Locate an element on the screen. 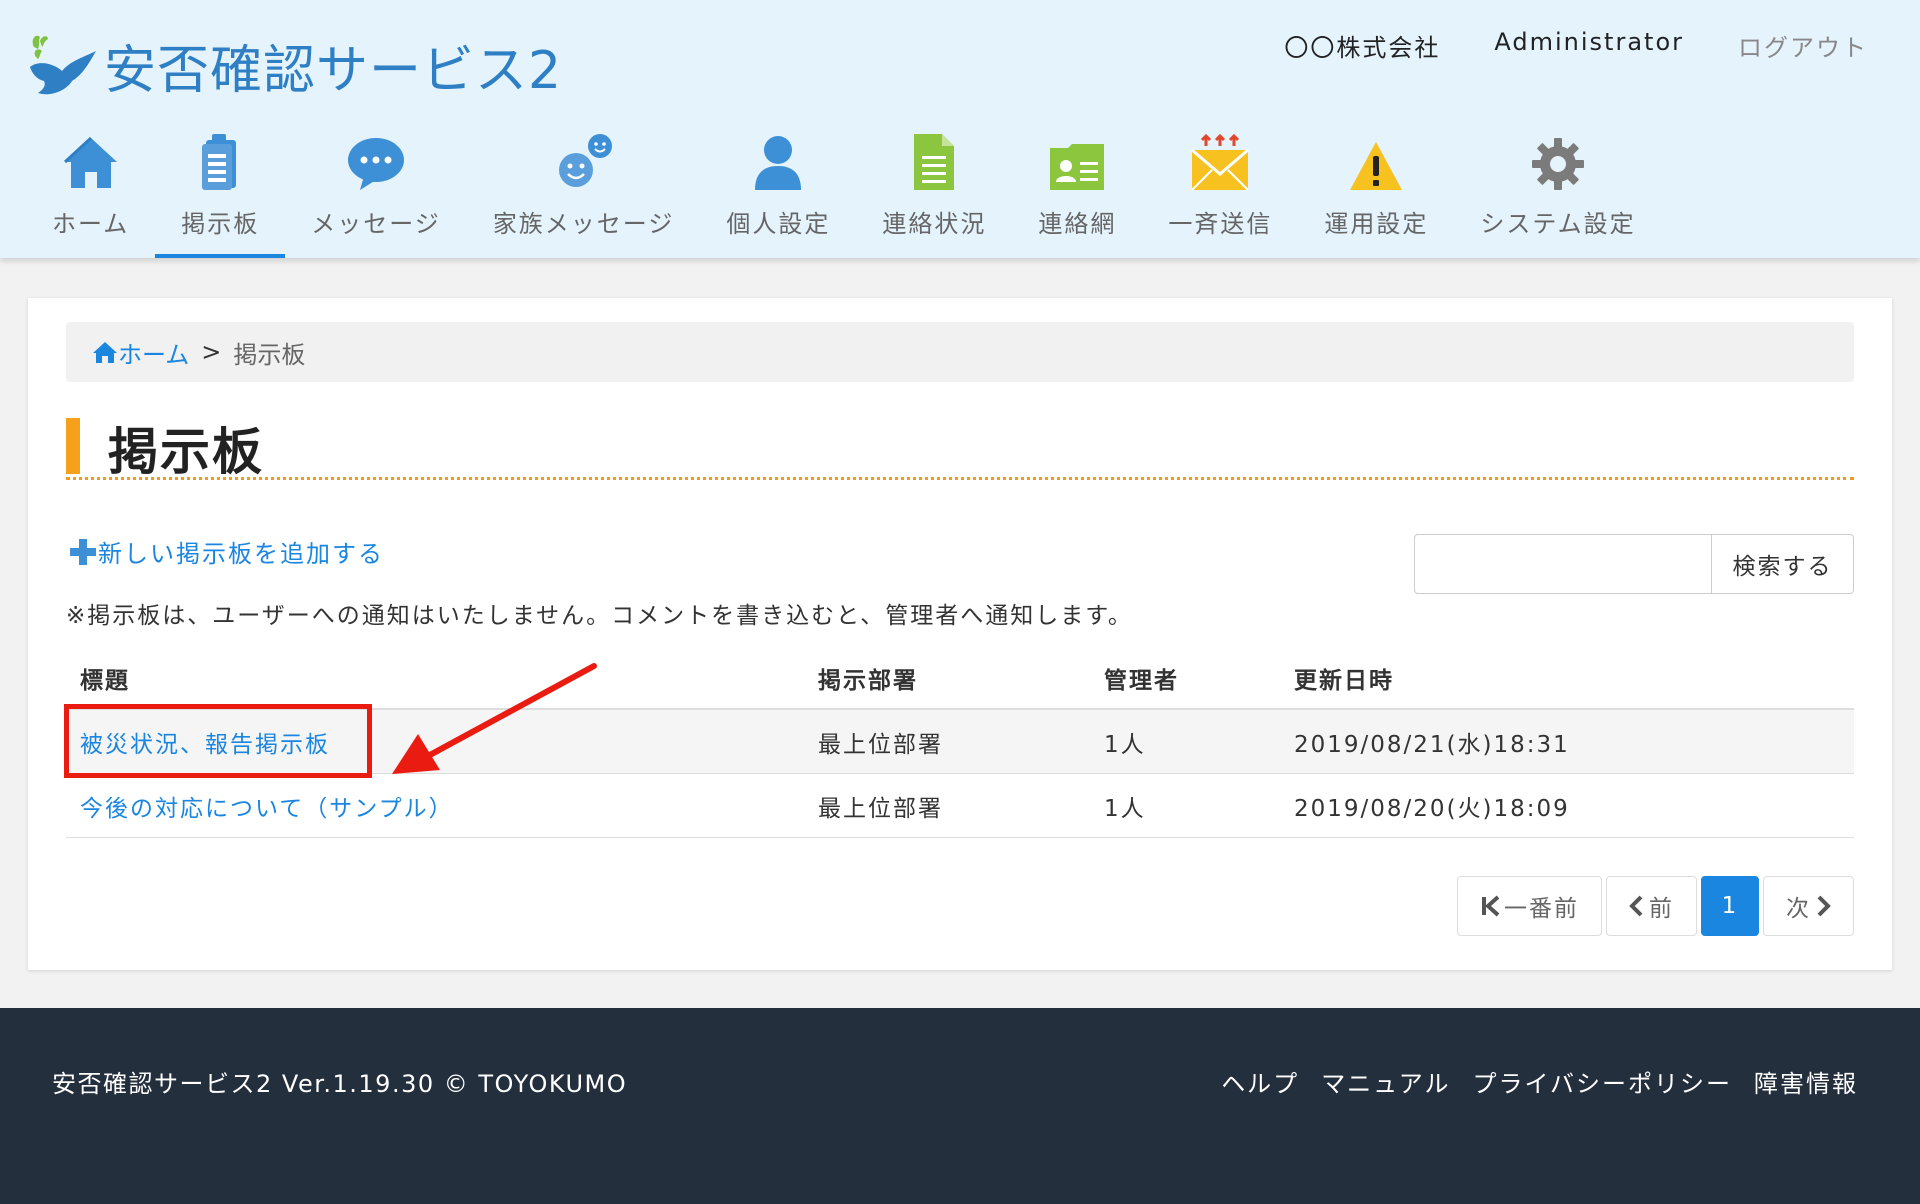 This screenshot has width=1920, height=1204. warning-icon is located at coordinates (1376, 160).